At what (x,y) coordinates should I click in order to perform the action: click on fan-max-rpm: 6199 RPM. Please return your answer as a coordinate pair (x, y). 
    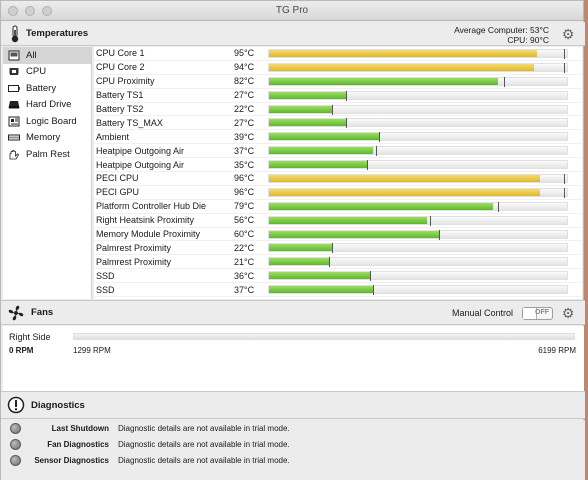
    Looking at the image, I should click on (557, 350).